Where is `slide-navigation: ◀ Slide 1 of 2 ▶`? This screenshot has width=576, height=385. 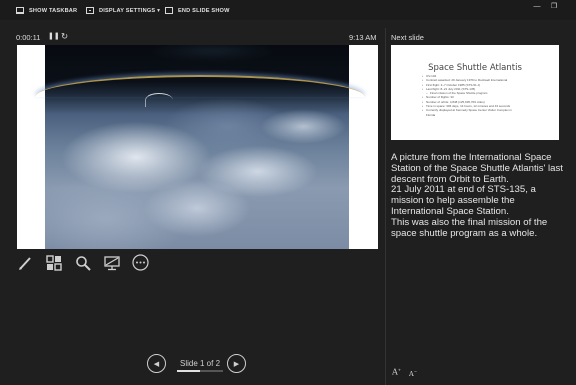
slide-navigation: ◀ Slide 1 of 2 ▶ is located at coordinates (197, 364).